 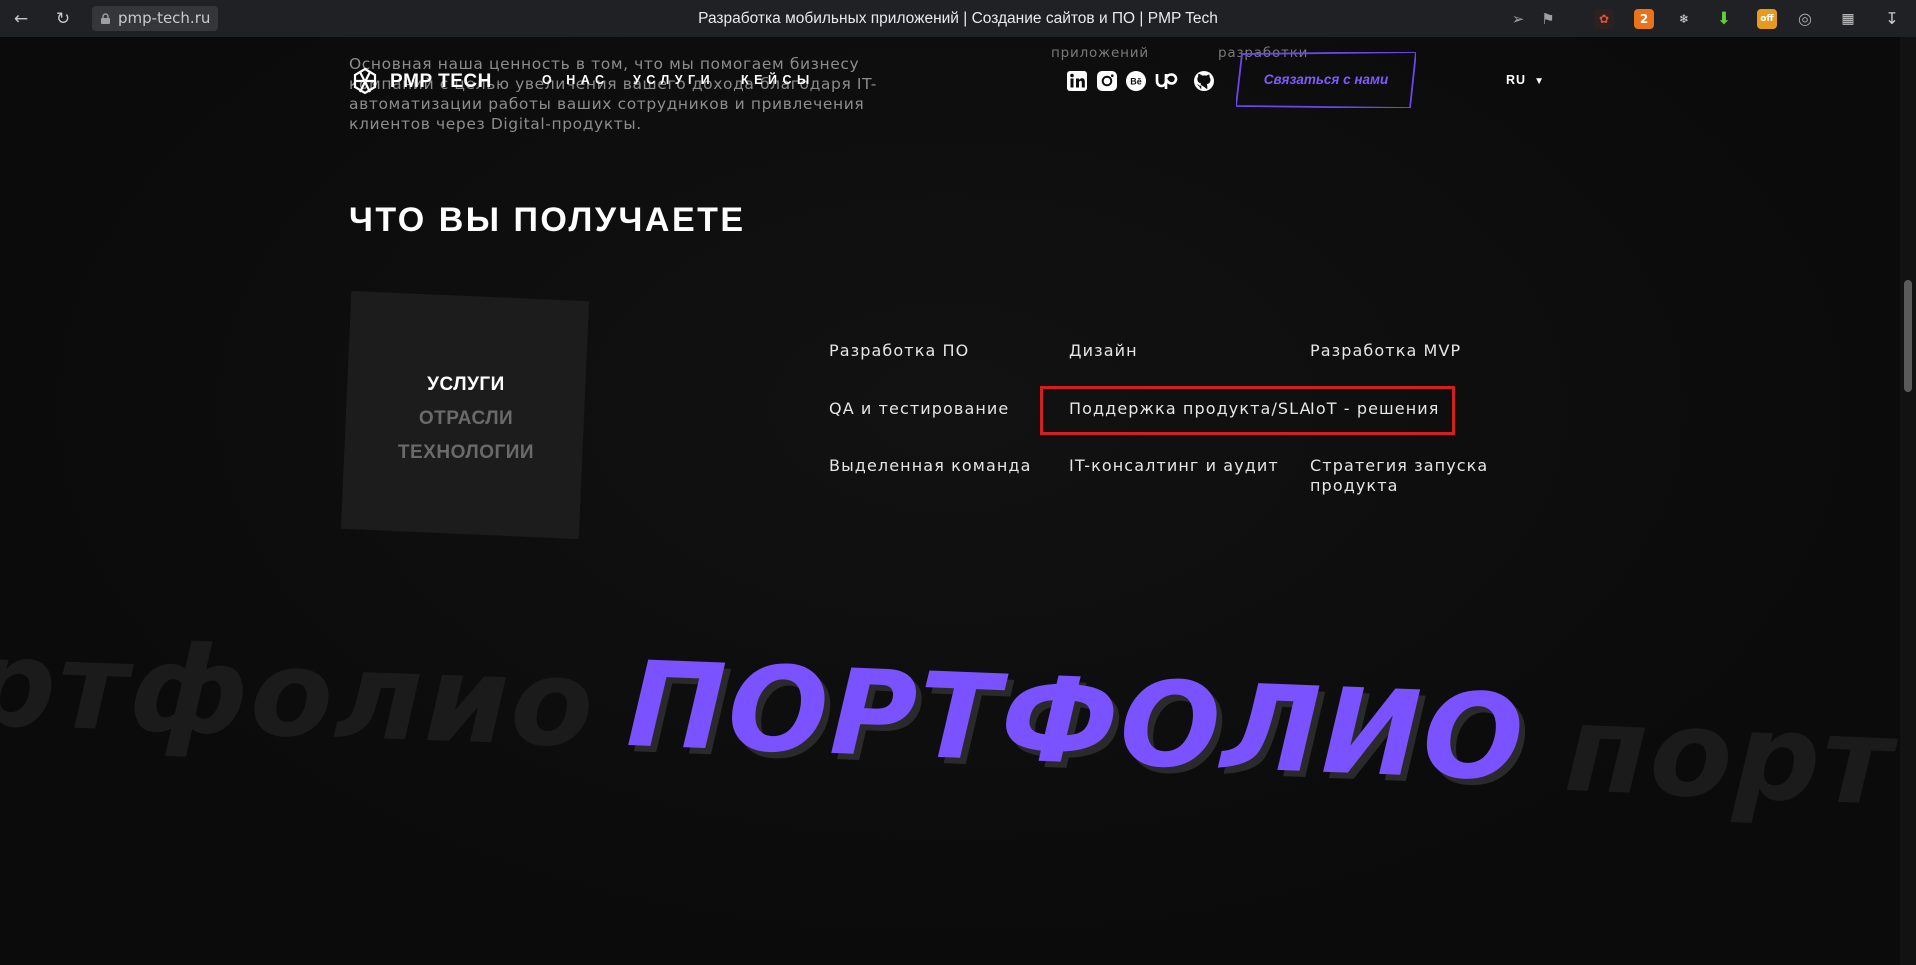 I want to click on behance-icon: Bē, so click(x=1136, y=81).